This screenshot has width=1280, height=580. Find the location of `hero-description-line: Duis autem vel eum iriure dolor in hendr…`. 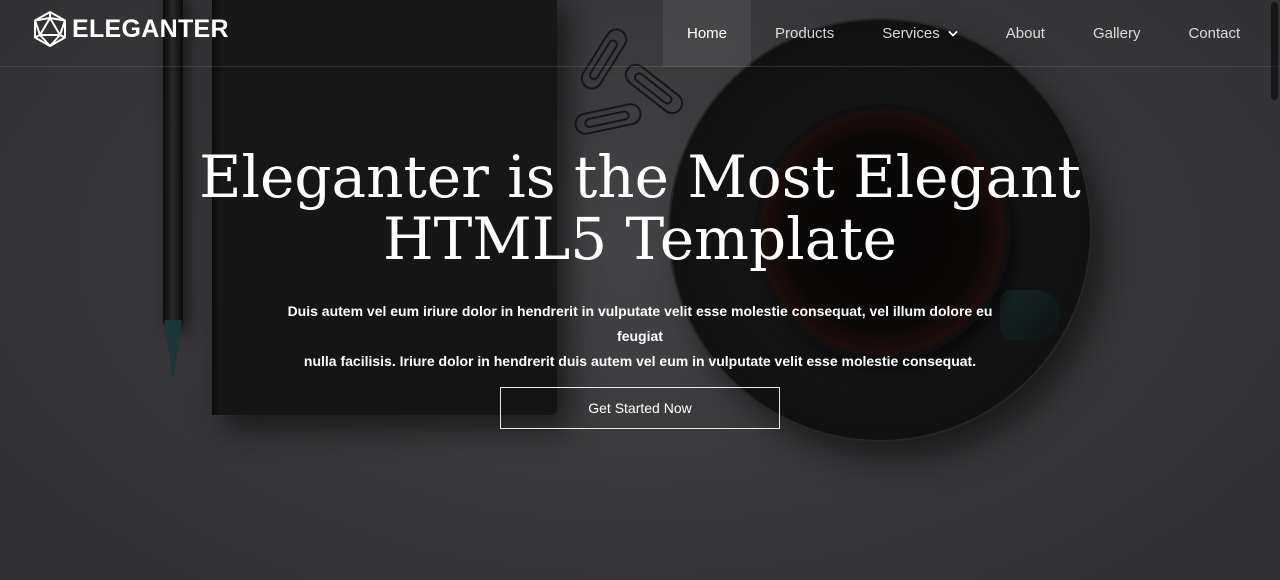

hero-description-line: Duis autem vel eum iriure dolor in hendr… is located at coordinates (640, 323).